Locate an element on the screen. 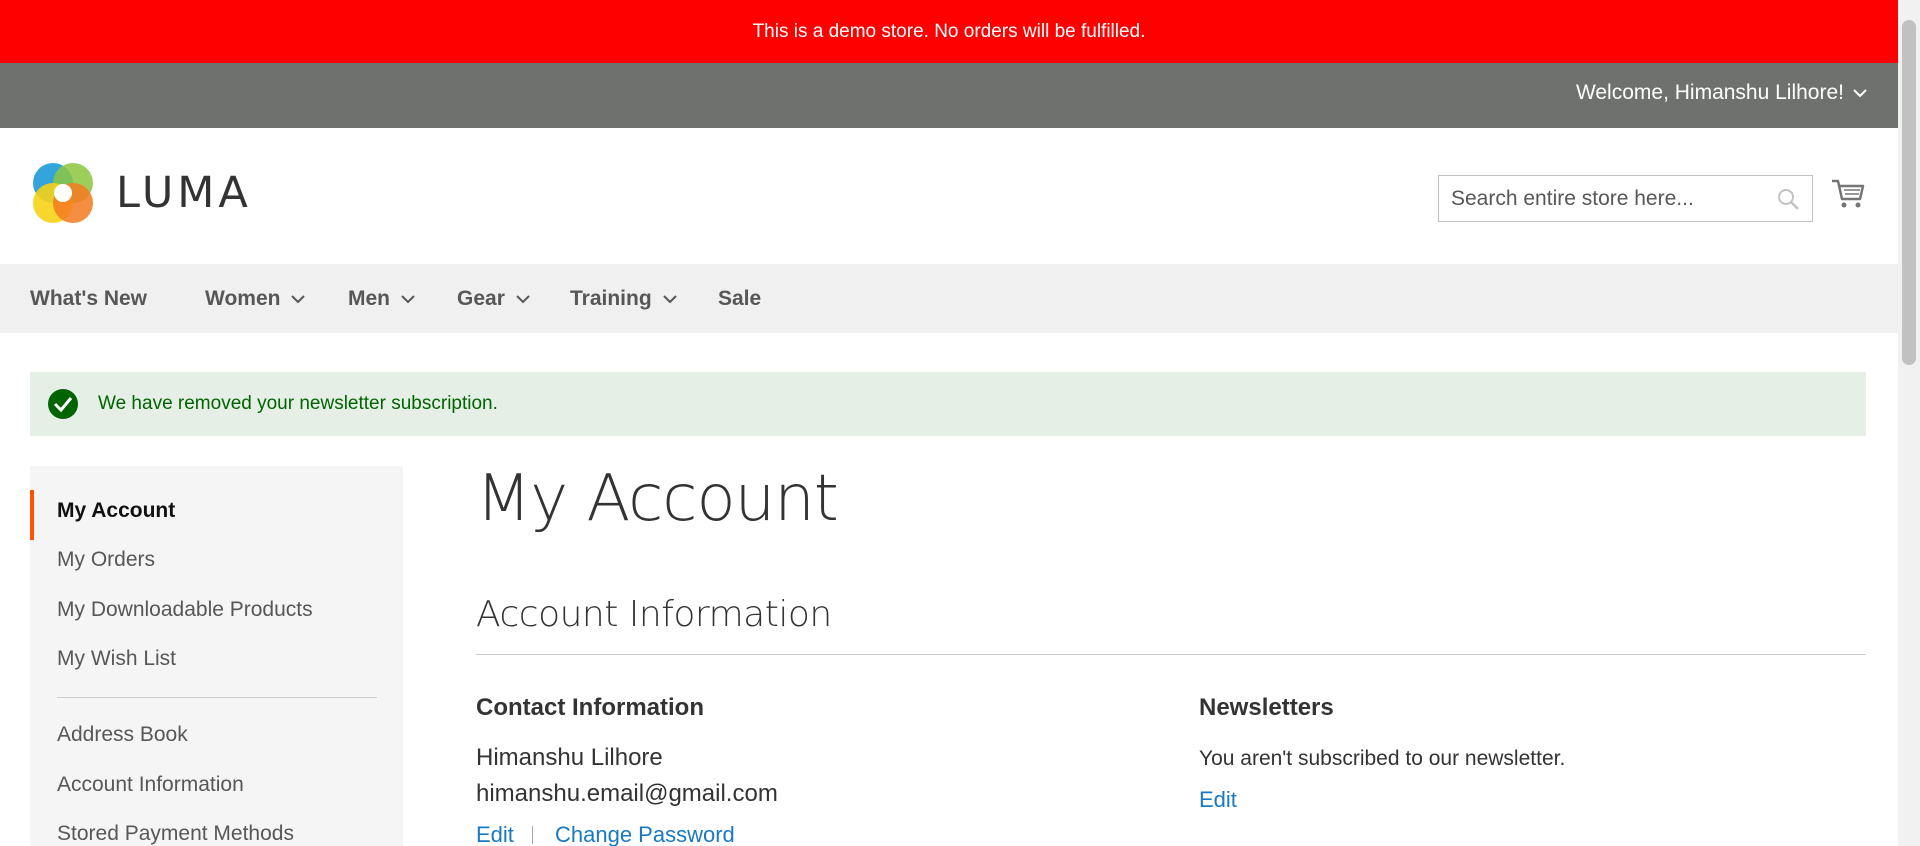 The width and height of the screenshot is (1920, 846). section-title: Account Information is located at coordinates (654, 614).